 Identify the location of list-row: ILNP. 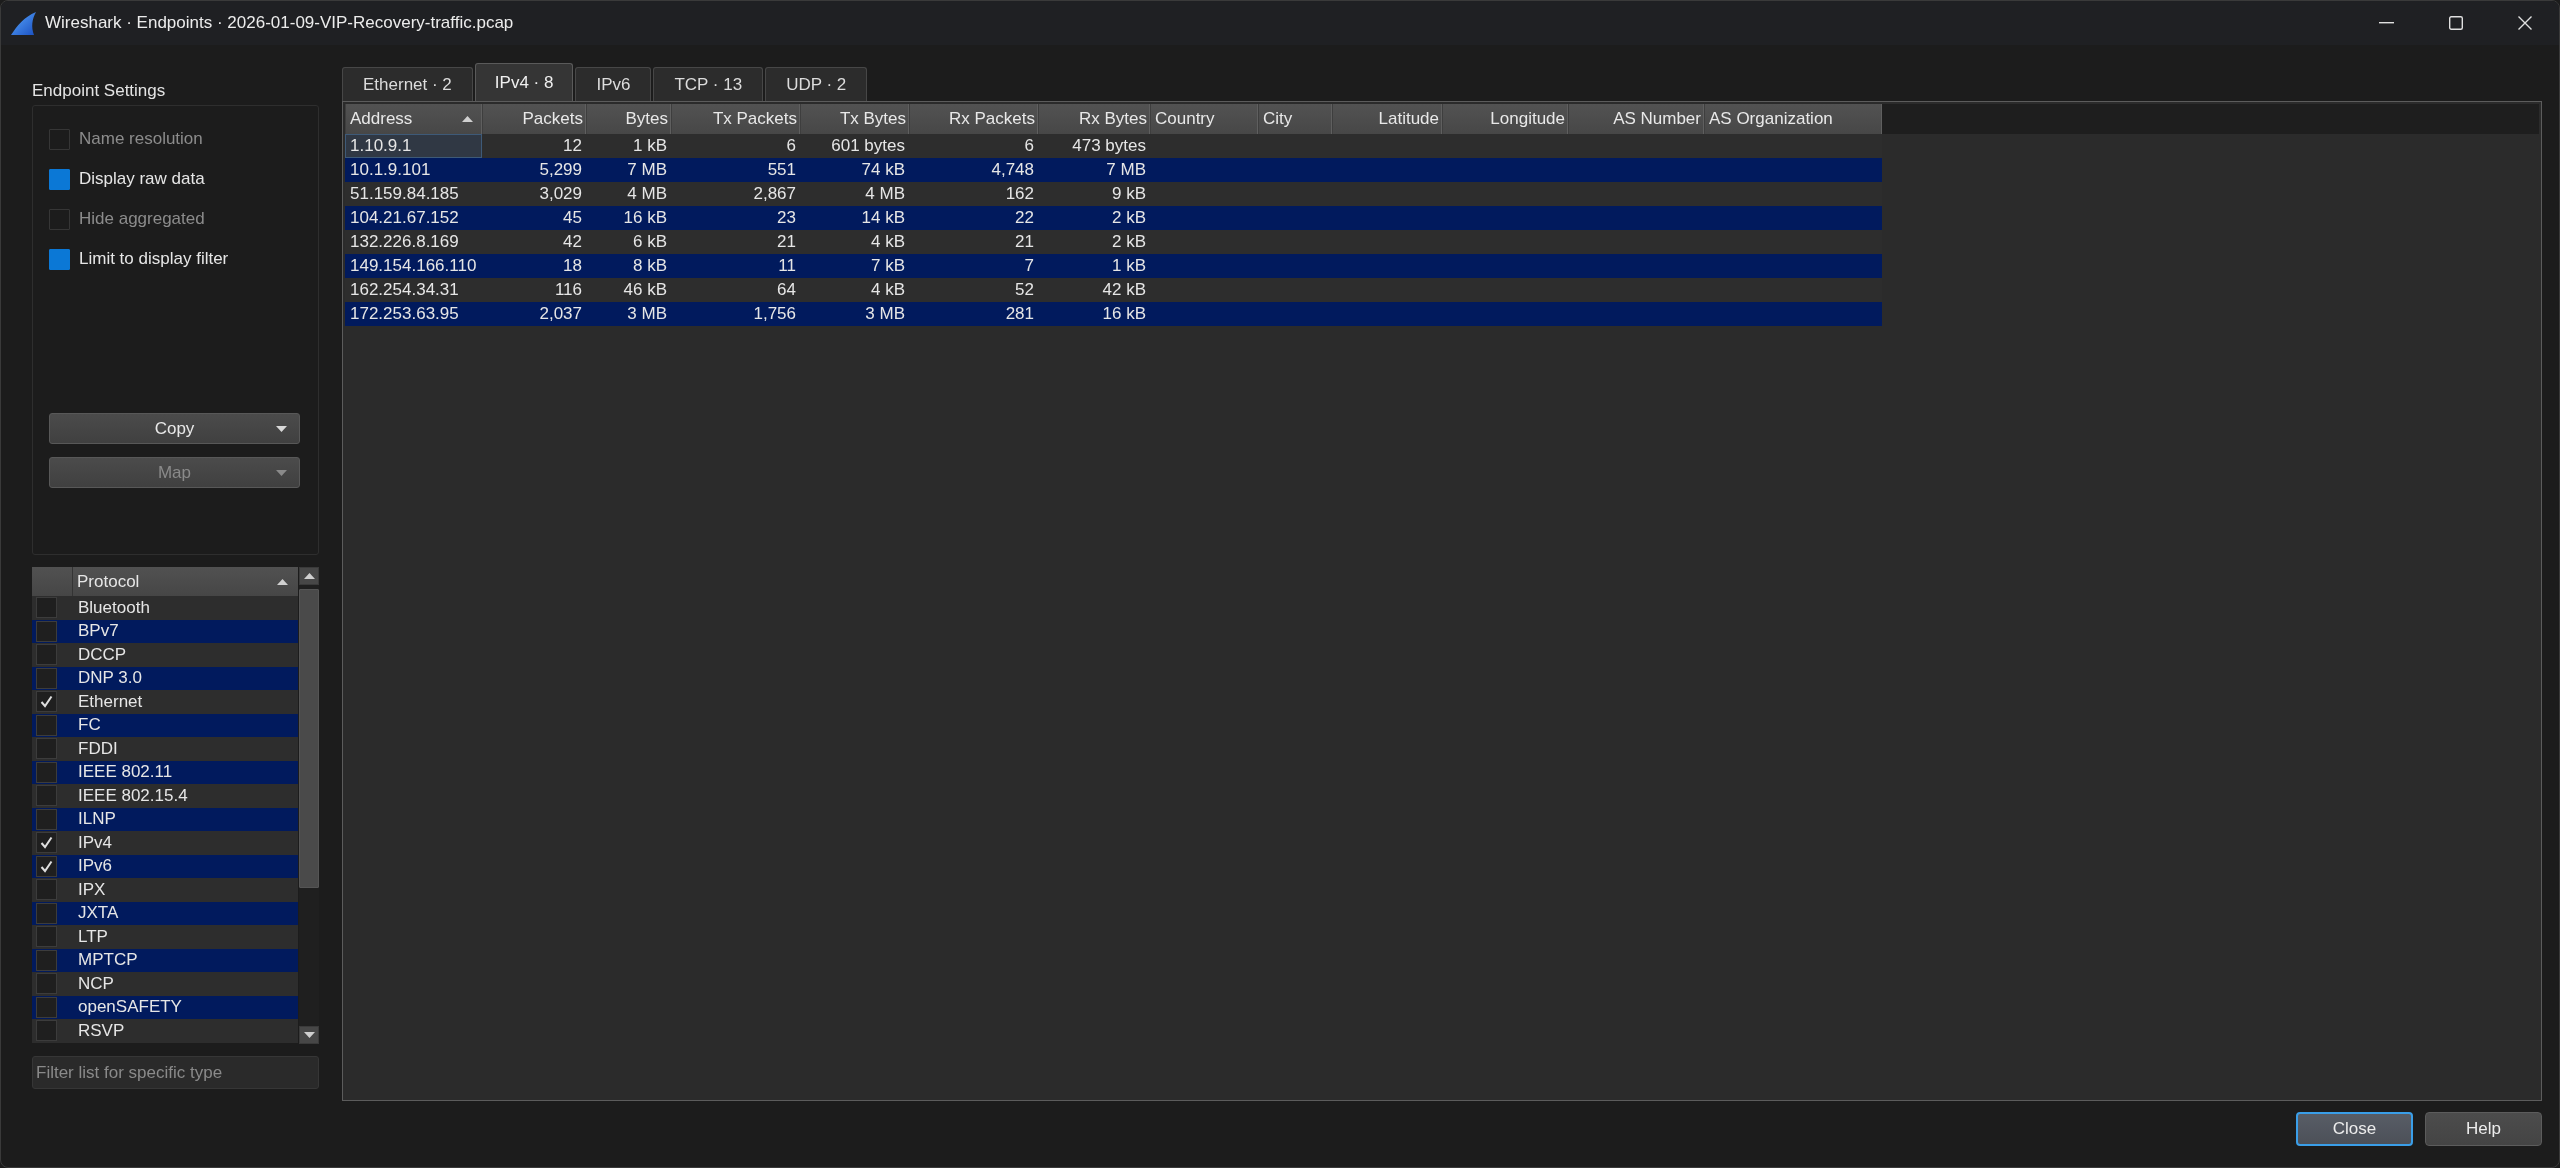
(165, 819).